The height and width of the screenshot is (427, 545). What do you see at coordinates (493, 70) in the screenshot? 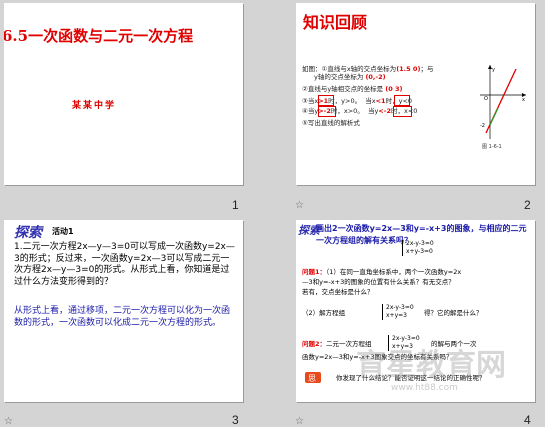
I see `svg-text: y` at bounding box center [493, 70].